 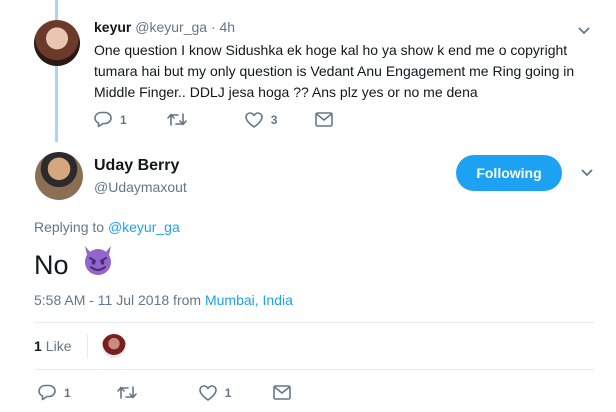 What do you see at coordinates (88, 346) in the screenshot?
I see `vertical-divider` at bounding box center [88, 346].